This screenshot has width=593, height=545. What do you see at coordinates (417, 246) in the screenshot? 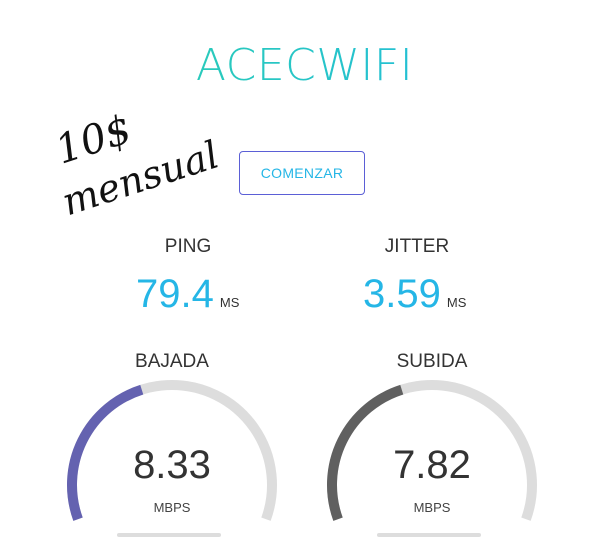
I see `jitter-label: JITTER` at bounding box center [417, 246].